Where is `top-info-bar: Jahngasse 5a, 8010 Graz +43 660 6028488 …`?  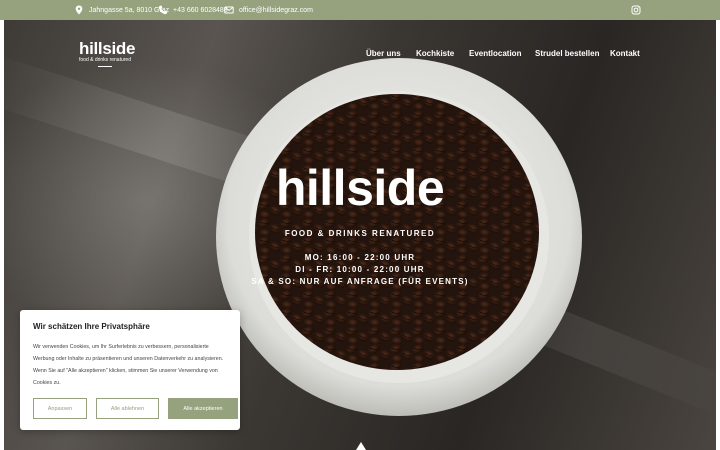
top-info-bar: Jahngasse 5a, 8010 Graz +43 660 6028488 … is located at coordinates (360, 10).